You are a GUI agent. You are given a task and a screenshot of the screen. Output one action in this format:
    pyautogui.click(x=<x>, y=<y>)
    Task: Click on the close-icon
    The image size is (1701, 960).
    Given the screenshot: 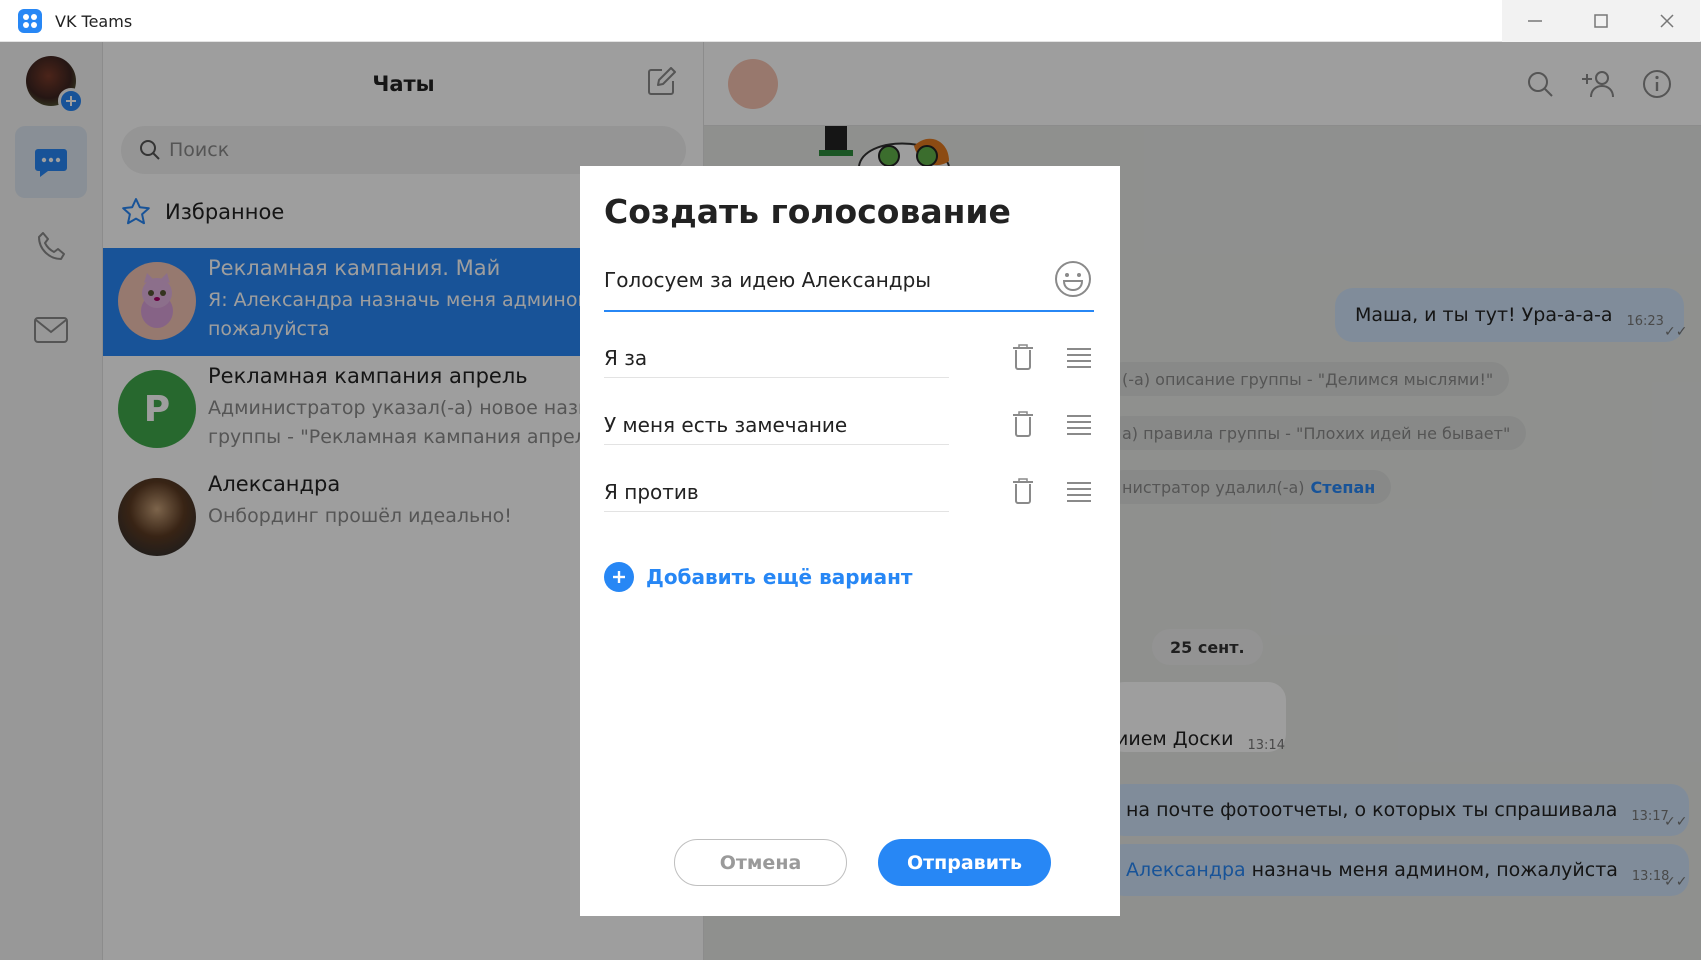 What is the action you would take?
    pyautogui.click(x=1667, y=21)
    